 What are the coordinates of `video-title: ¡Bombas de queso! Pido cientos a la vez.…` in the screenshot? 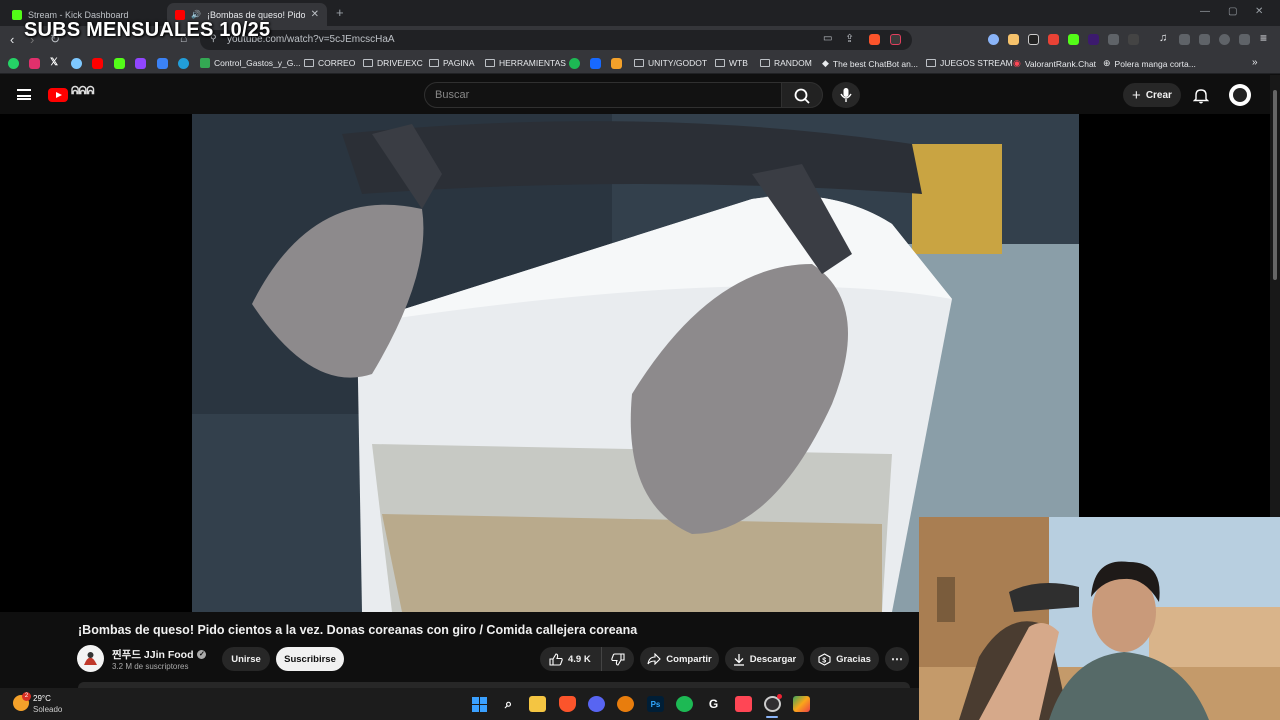 It's located at (358, 630).